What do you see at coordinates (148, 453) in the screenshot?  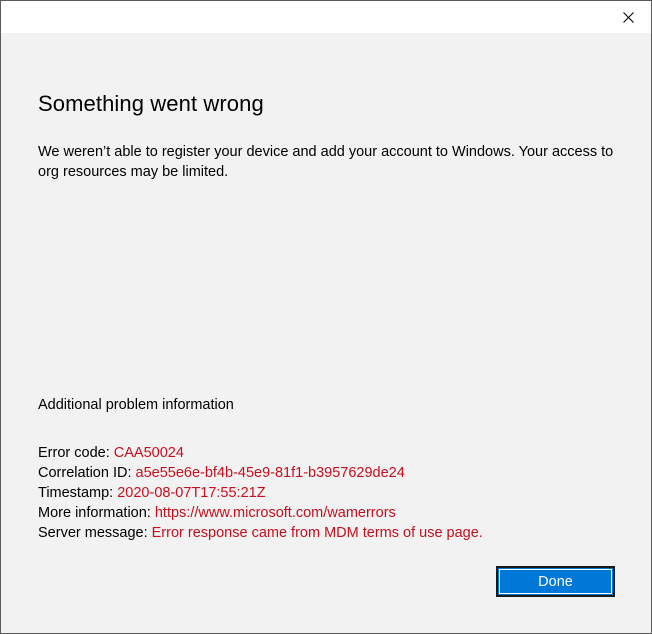 I see `error-code-value: CAA50024` at bounding box center [148, 453].